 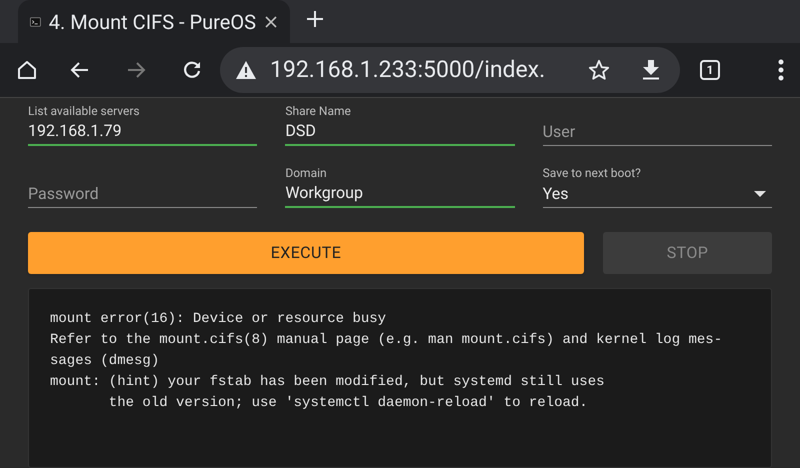 I want to click on close-icon, so click(x=271, y=21).